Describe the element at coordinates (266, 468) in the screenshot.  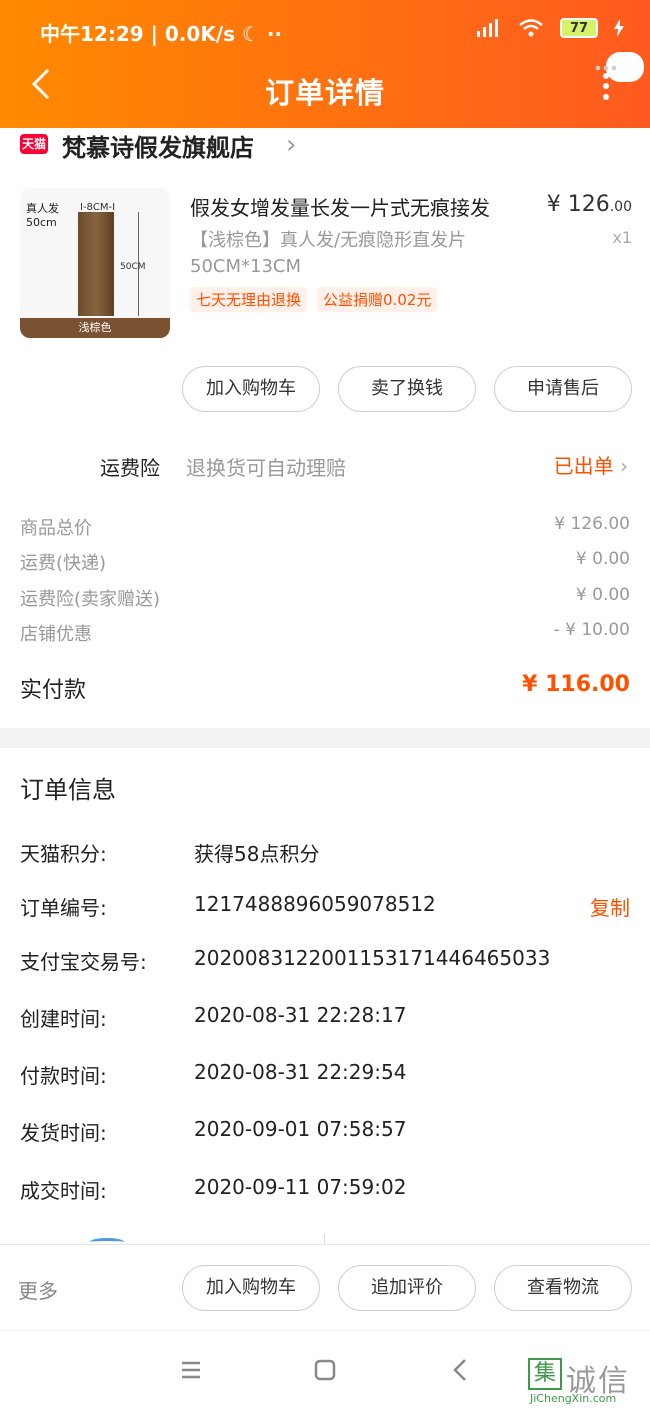
I see `insurance-desc: 退换货可自动理赔` at that location.